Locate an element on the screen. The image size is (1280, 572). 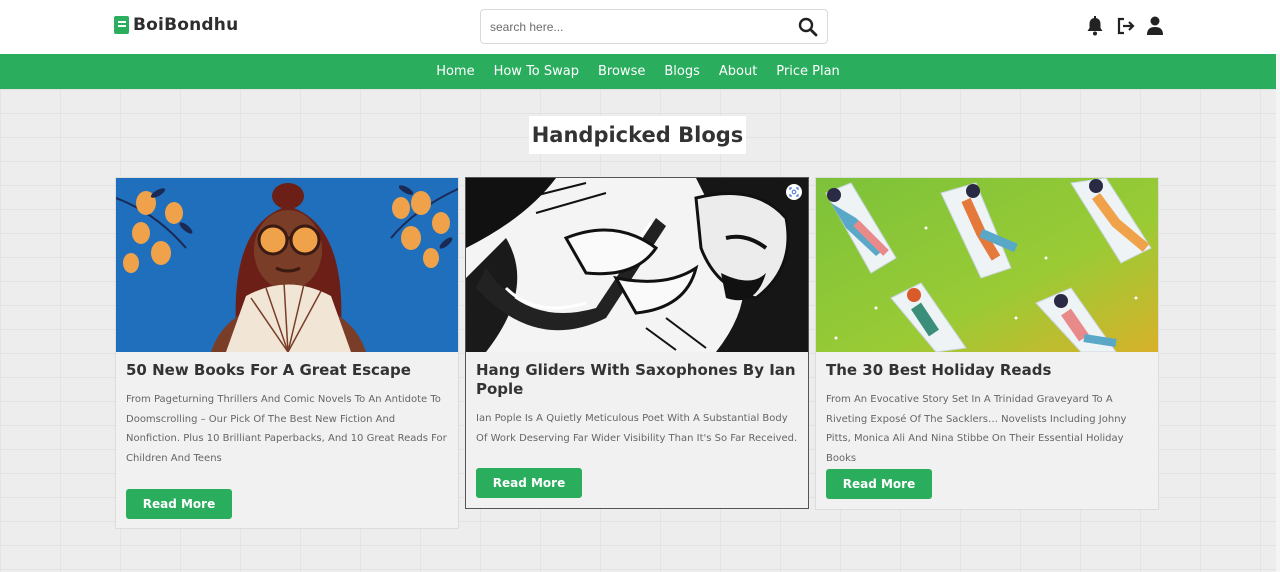
search-input is located at coordinates (631, 26).